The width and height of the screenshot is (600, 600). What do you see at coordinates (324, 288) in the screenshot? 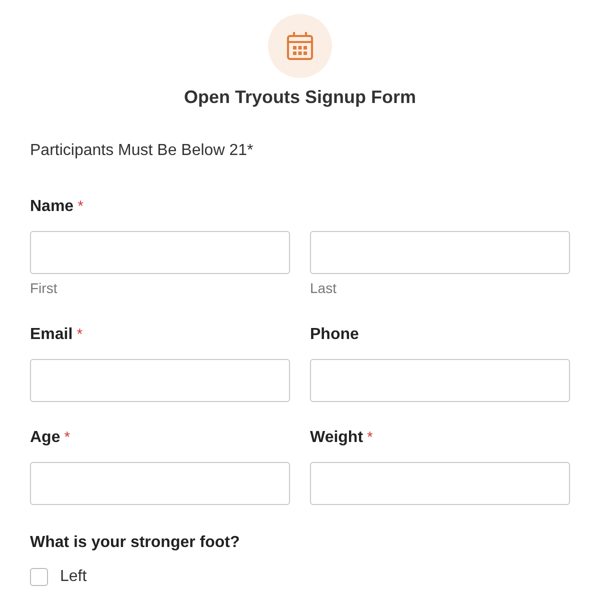
I see `sub-label: Last` at bounding box center [324, 288].